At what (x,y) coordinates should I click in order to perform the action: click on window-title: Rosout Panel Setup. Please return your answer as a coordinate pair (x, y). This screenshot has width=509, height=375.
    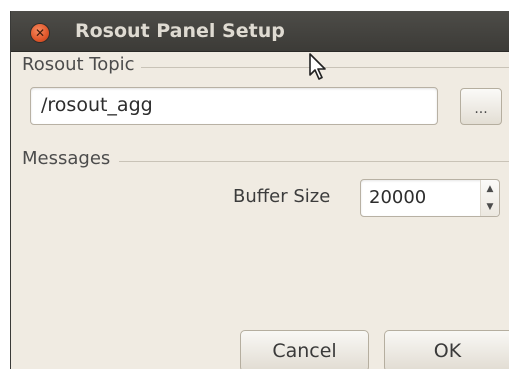
    Looking at the image, I should click on (180, 31).